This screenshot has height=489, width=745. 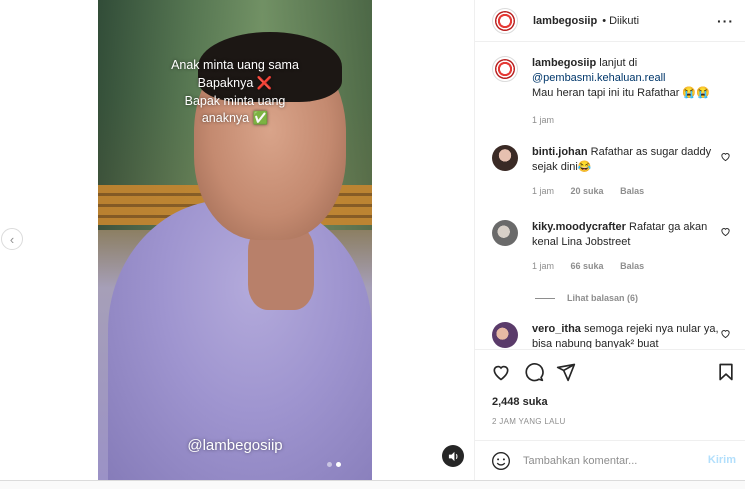 I want to click on carousel-dot, so click(x=329, y=464).